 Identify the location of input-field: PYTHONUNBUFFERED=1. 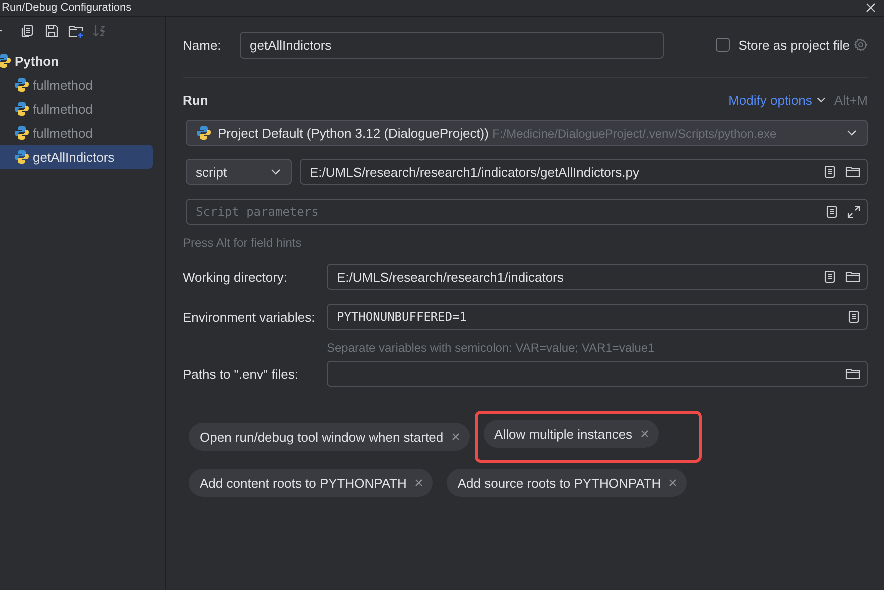
(597, 317).